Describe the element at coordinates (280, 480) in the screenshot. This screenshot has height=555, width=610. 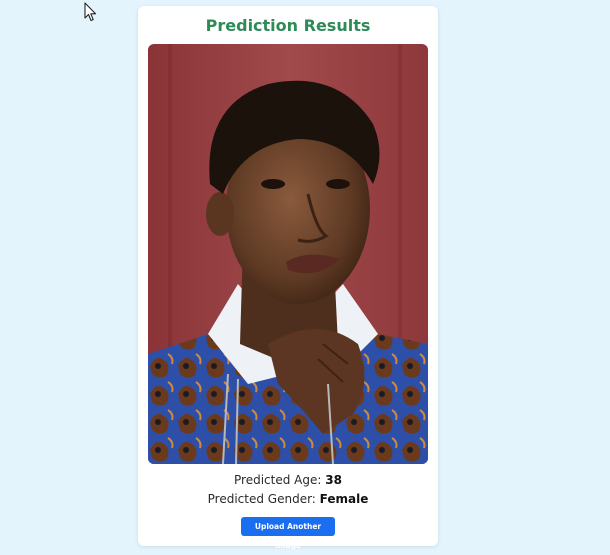
I see `age-label: Predicted Age:` at that location.